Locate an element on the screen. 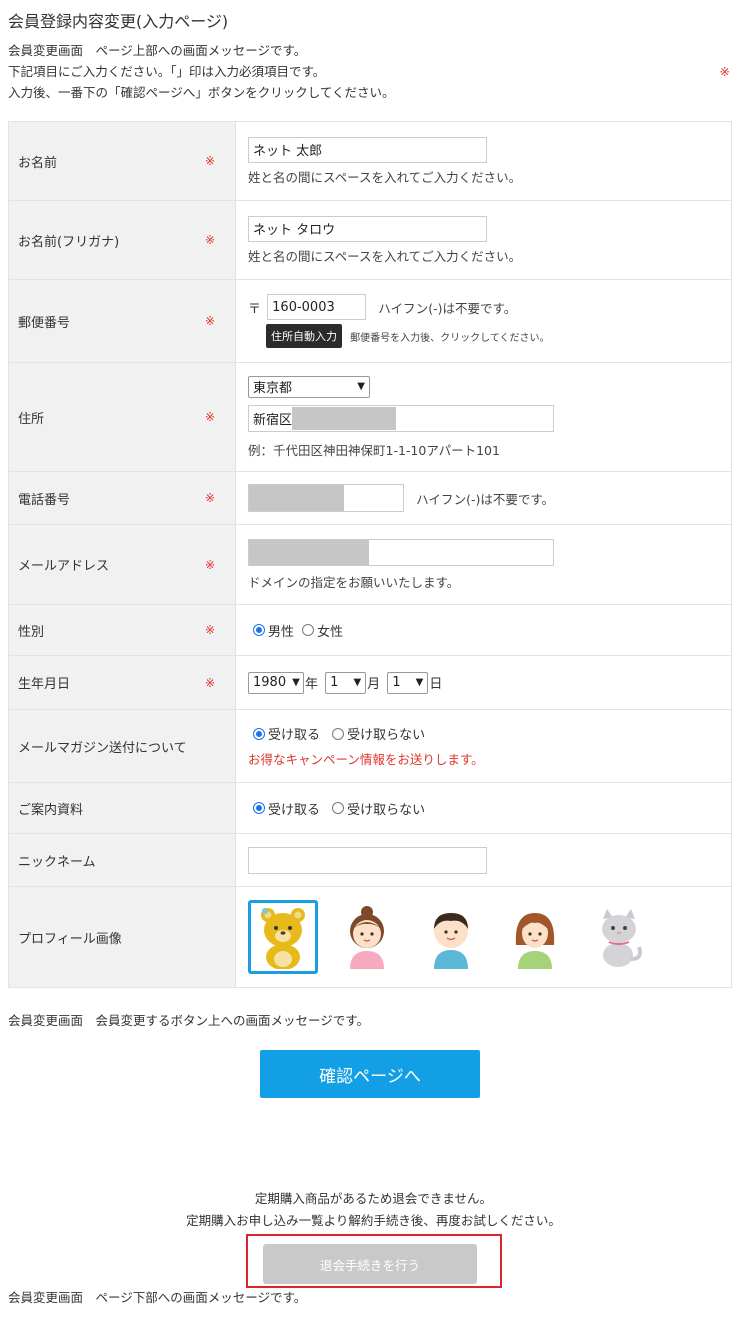  day-unit: 日 is located at coordinates (436, 684).